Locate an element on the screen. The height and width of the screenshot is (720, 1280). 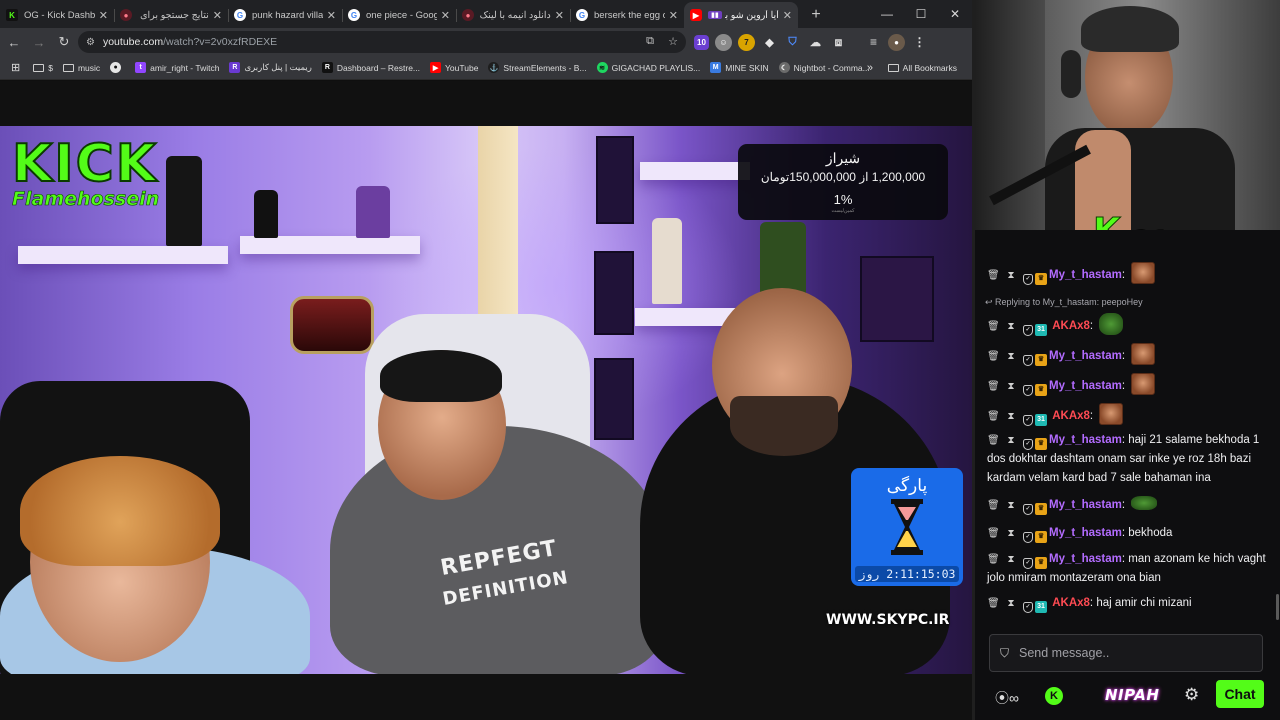
send-chat-button: Chat is located at coordinates (1240, 694).